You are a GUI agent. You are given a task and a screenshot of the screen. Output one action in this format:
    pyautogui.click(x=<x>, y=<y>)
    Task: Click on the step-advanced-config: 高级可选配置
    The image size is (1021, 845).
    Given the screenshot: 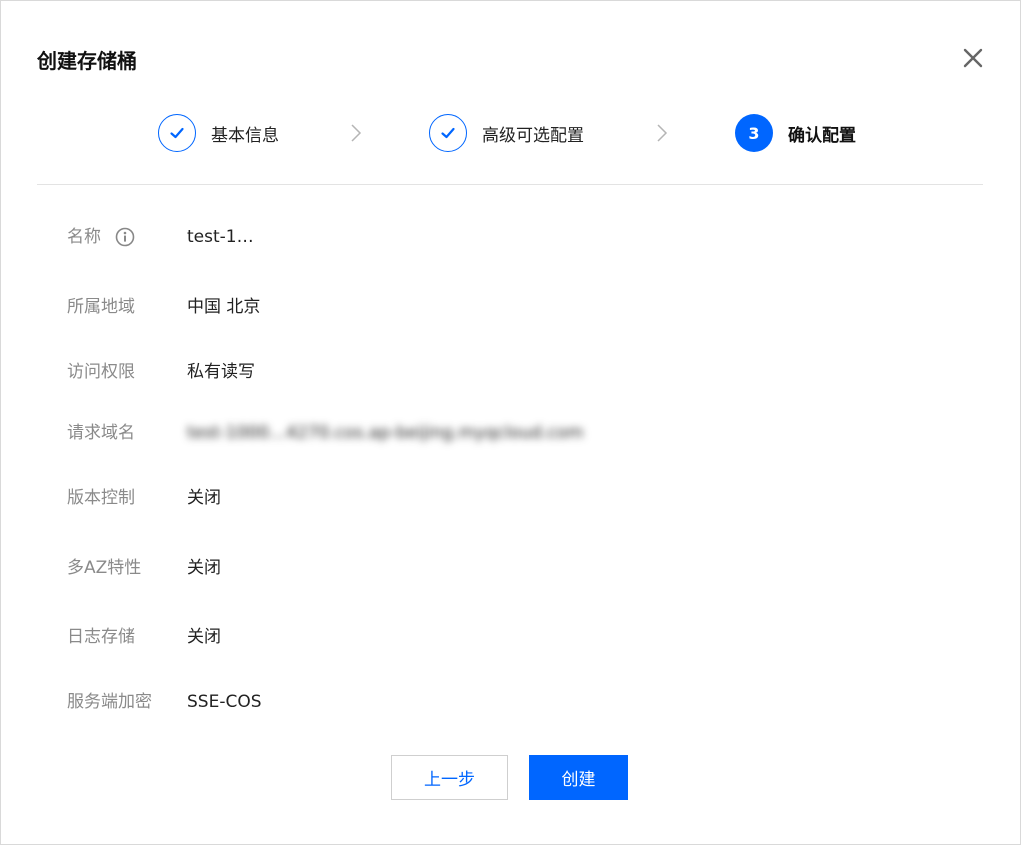 What is the action you would take?
    pyautogui.click(x=506, y=133)
    